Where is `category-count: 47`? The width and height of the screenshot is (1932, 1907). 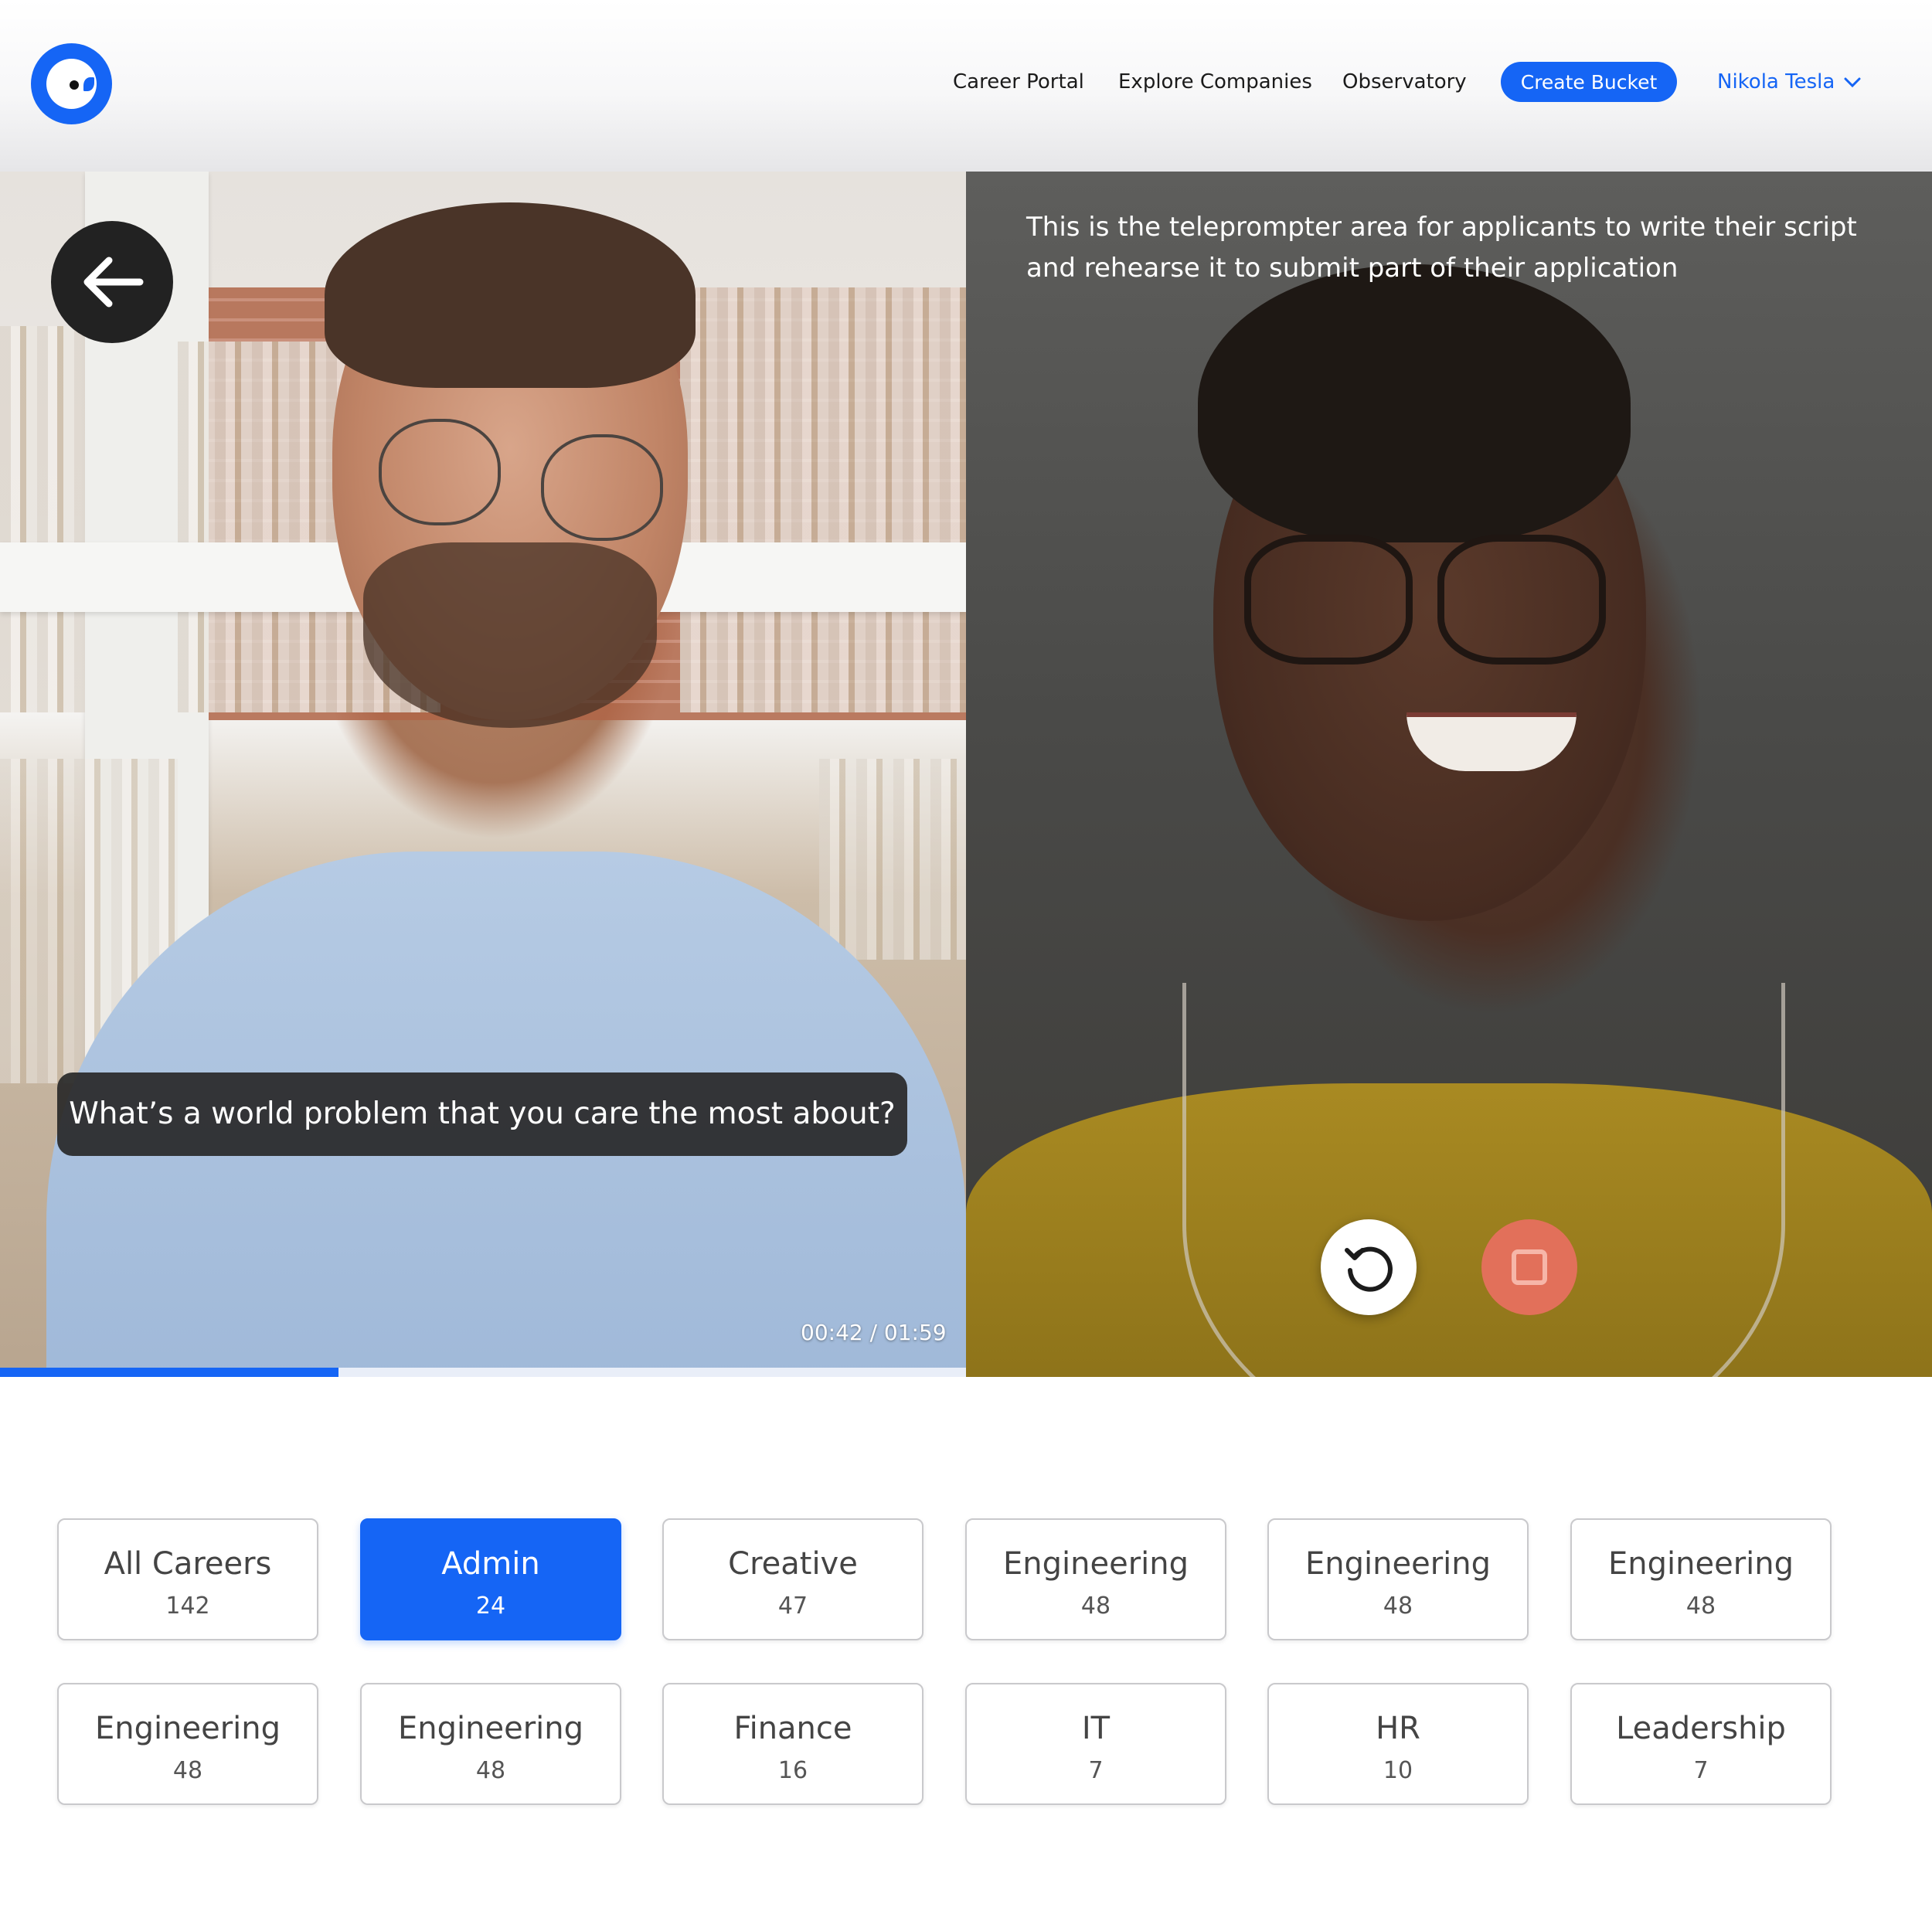 category-count: 47 is located at coordinates (793, 1606).